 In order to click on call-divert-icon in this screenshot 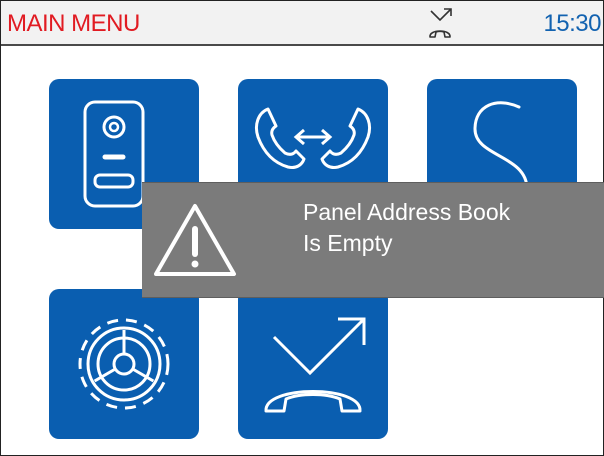, I will do `click(315, 365)`.